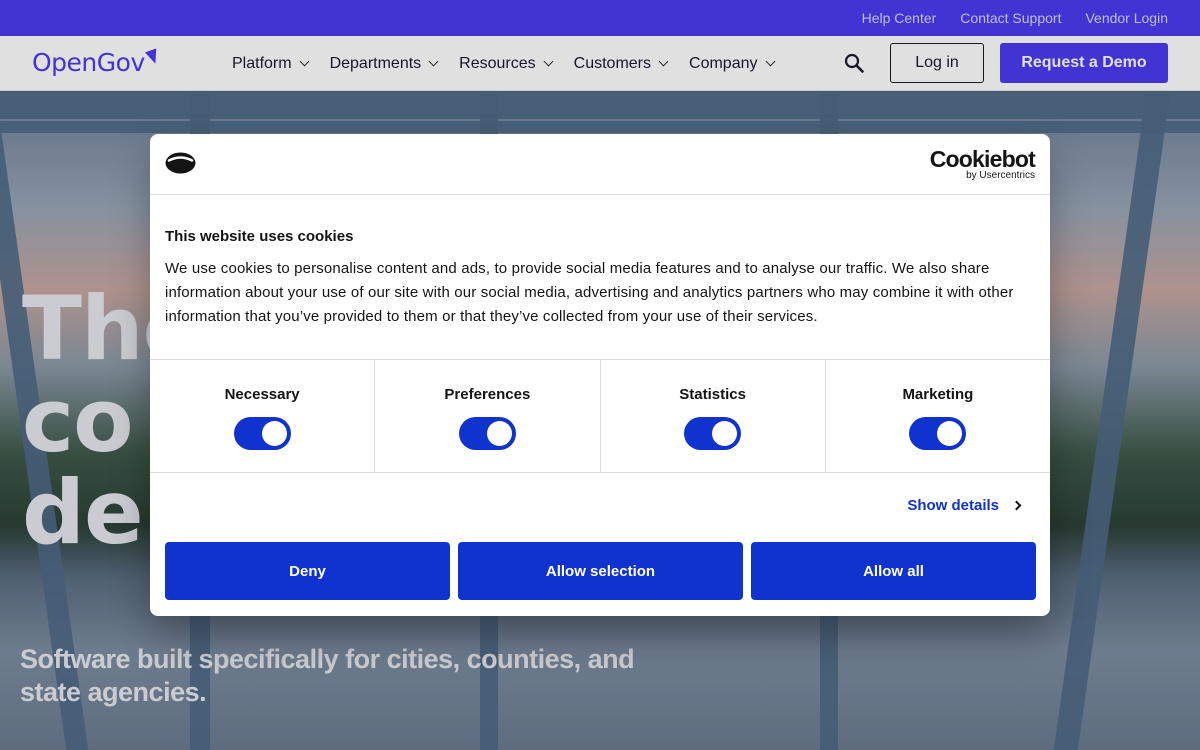 The height and width of the screenshot is (750, 1200). Describe the element at coordinates (712, 394) in the screenshot. I see `category-label: Statistics` at that location.